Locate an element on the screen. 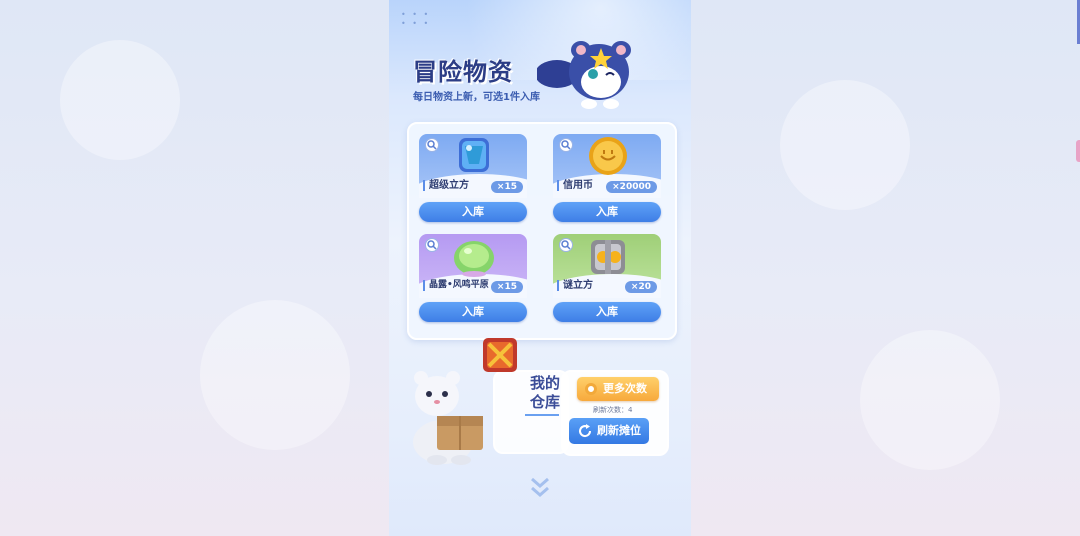 The image size is (1080, 536). my-warehouse-button: 我的仓库 is located at coordinates (531, 412).